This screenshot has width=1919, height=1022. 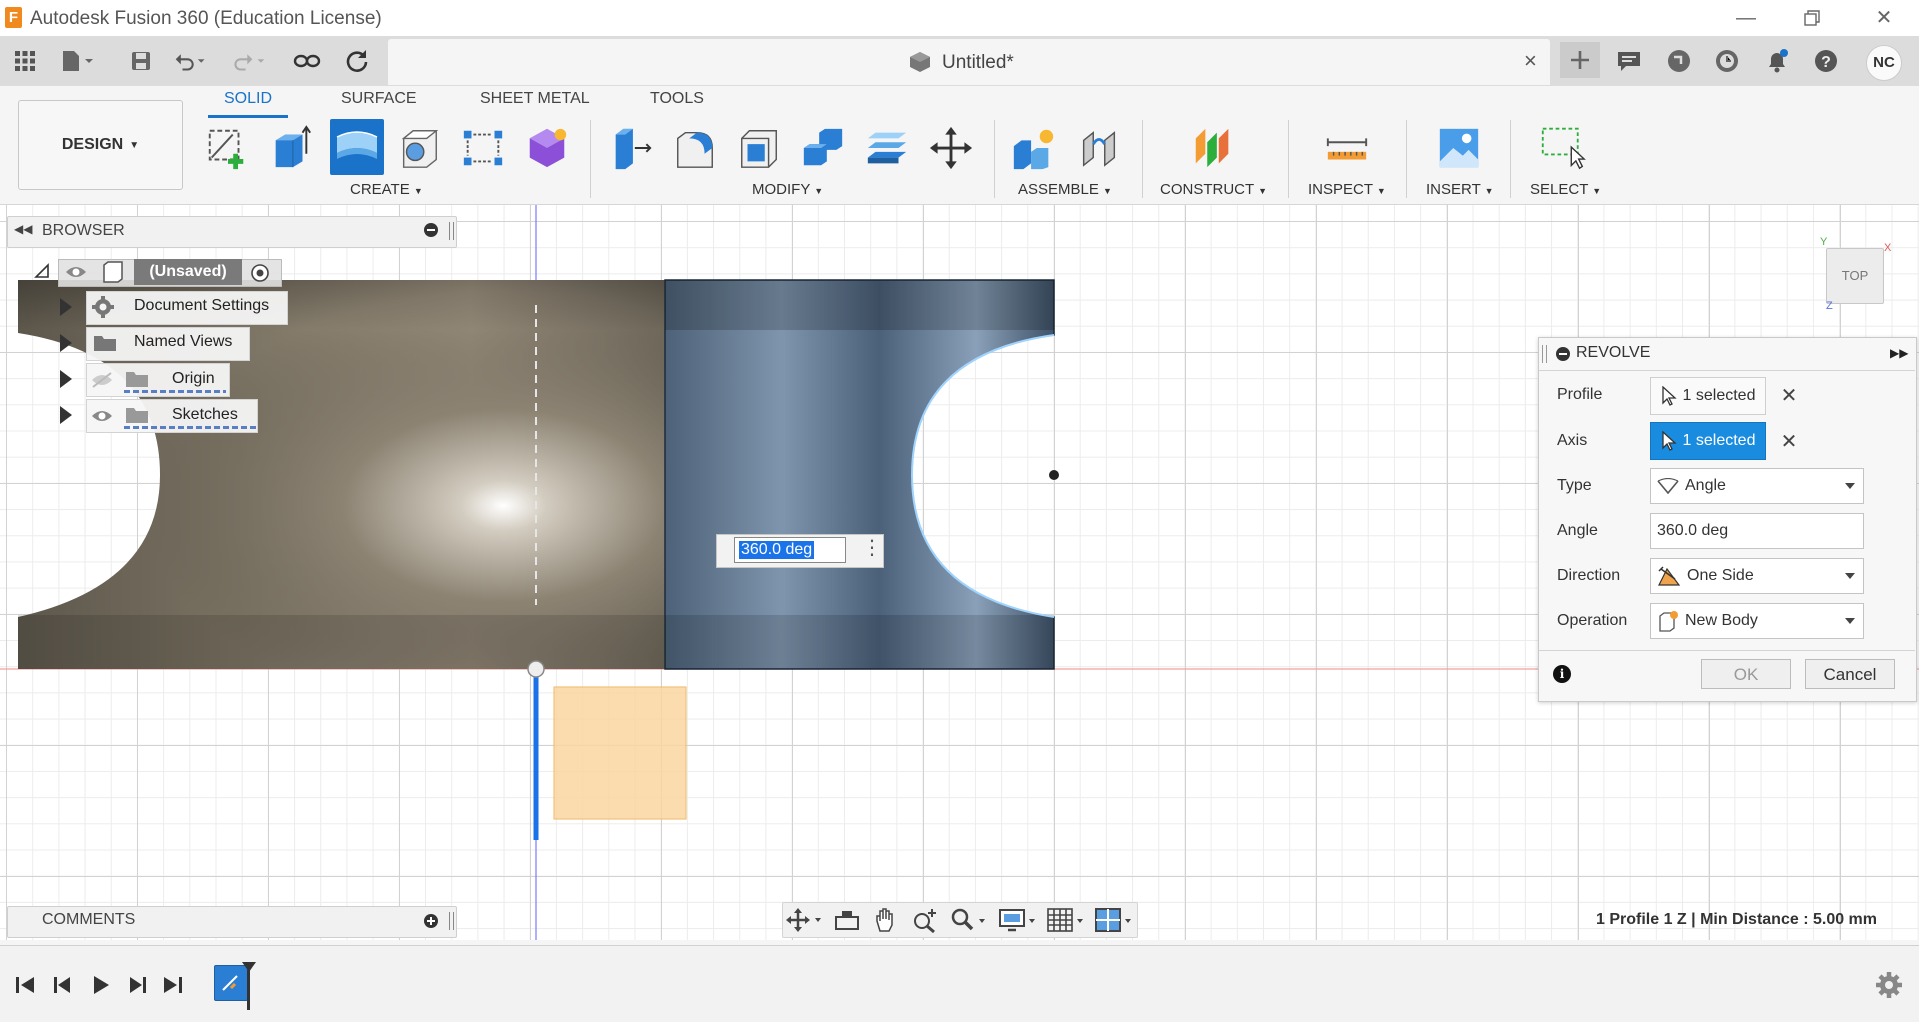 What do you see at coordinates (357, 147) in the screenshot?
I see `revolve-icon` at bounding box center [357, 147].